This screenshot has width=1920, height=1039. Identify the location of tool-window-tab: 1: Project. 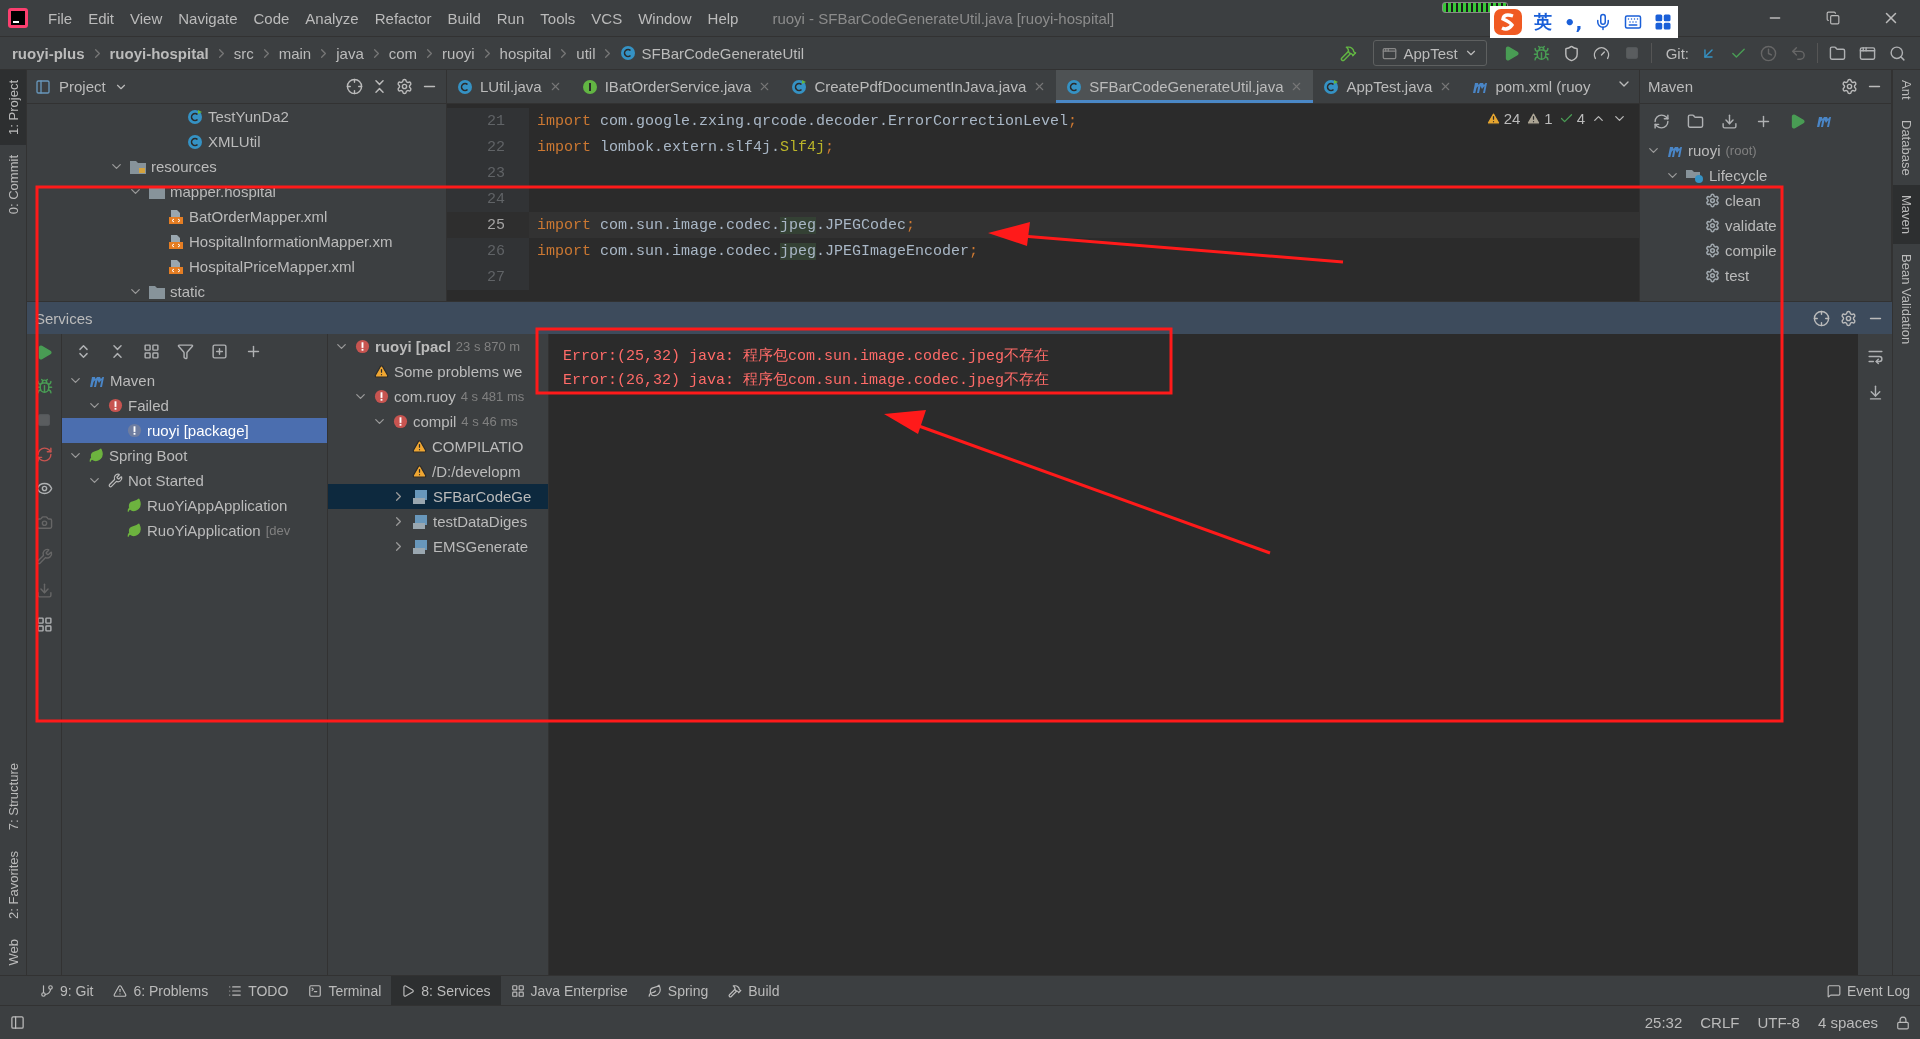
(13, 107).